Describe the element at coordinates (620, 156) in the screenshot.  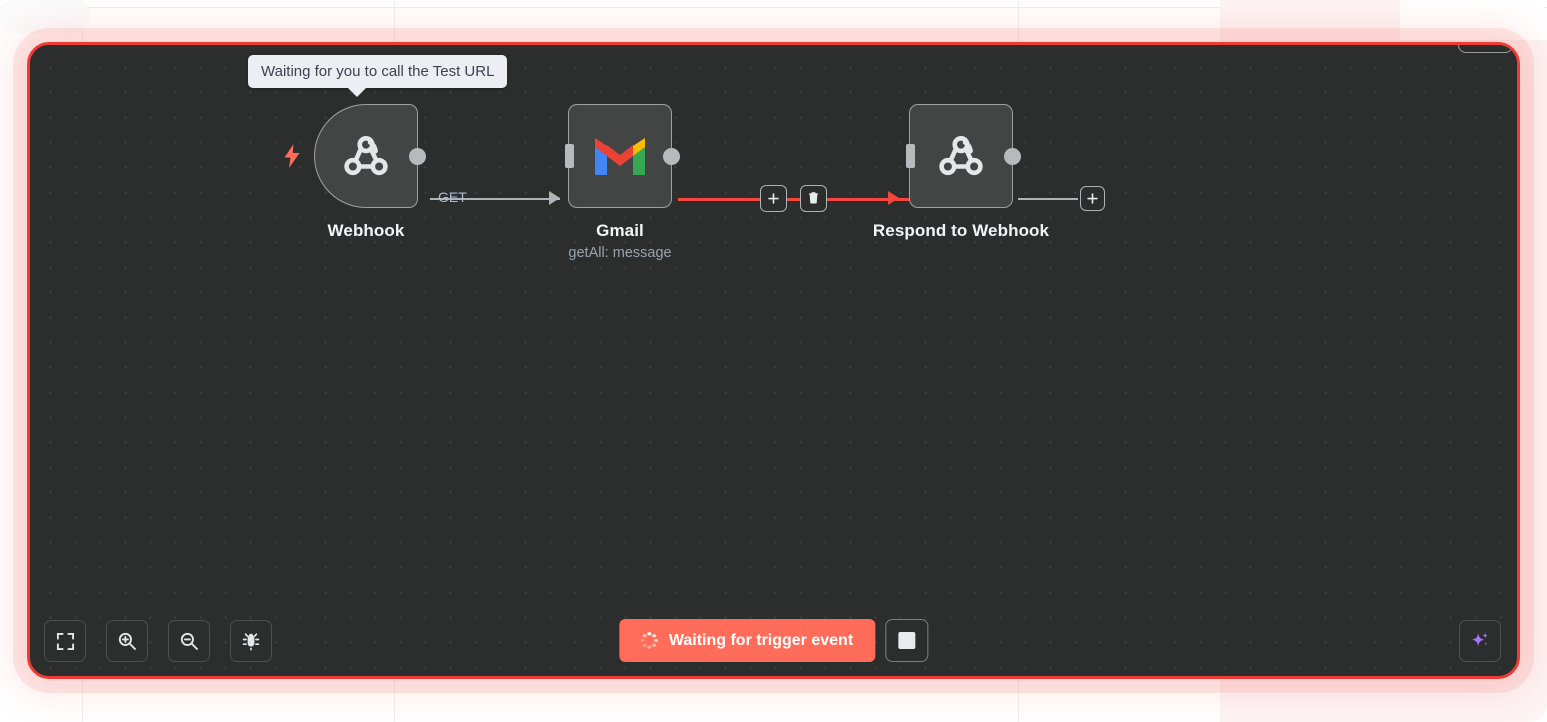
I see `gmail-icon` at that location.